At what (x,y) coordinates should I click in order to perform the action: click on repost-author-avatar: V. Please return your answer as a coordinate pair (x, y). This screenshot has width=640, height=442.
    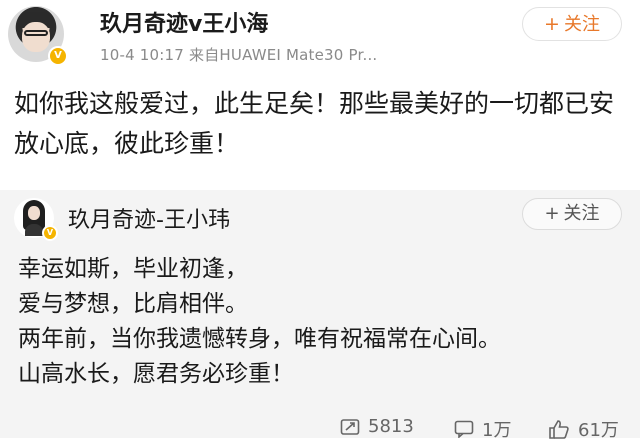
    Looking at the image, I should click on (36, 219).